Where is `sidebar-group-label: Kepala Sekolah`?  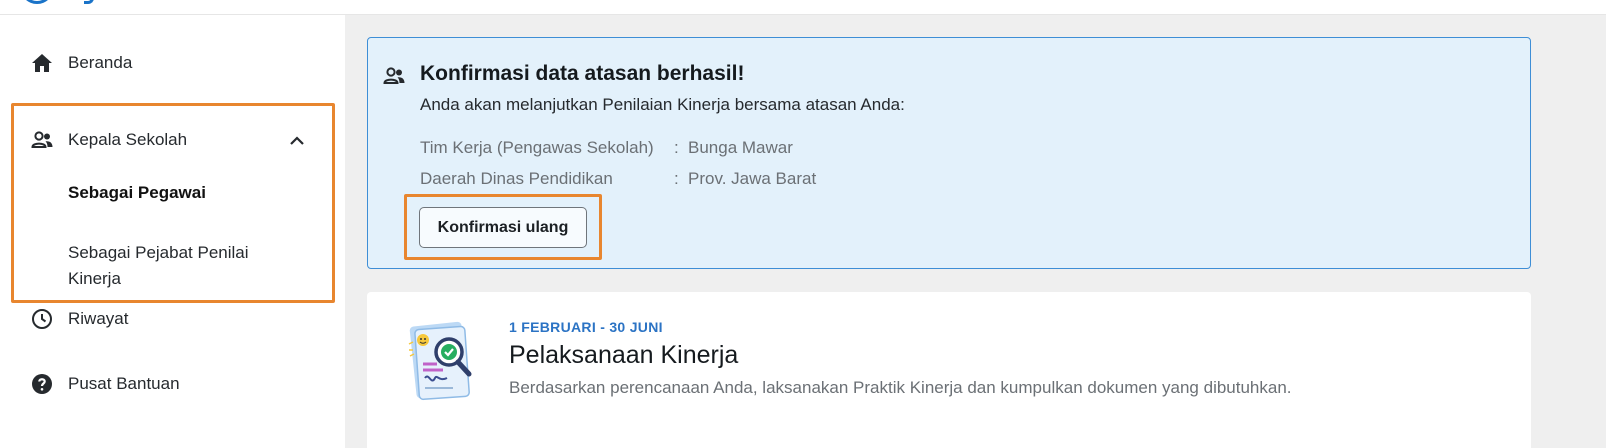
sidebar-group-label: Kepala Sekolah is located at coordinates (128, 139).